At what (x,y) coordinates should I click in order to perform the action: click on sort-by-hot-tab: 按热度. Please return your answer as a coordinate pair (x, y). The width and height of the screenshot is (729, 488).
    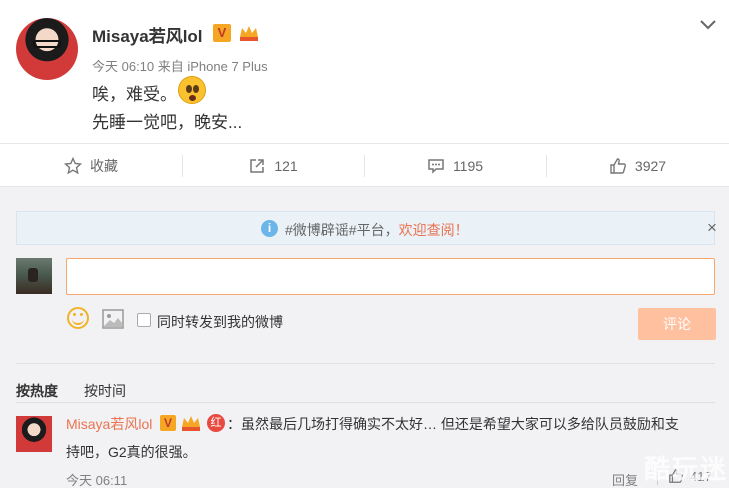
    Looking at the image, I should click on (37, 391).